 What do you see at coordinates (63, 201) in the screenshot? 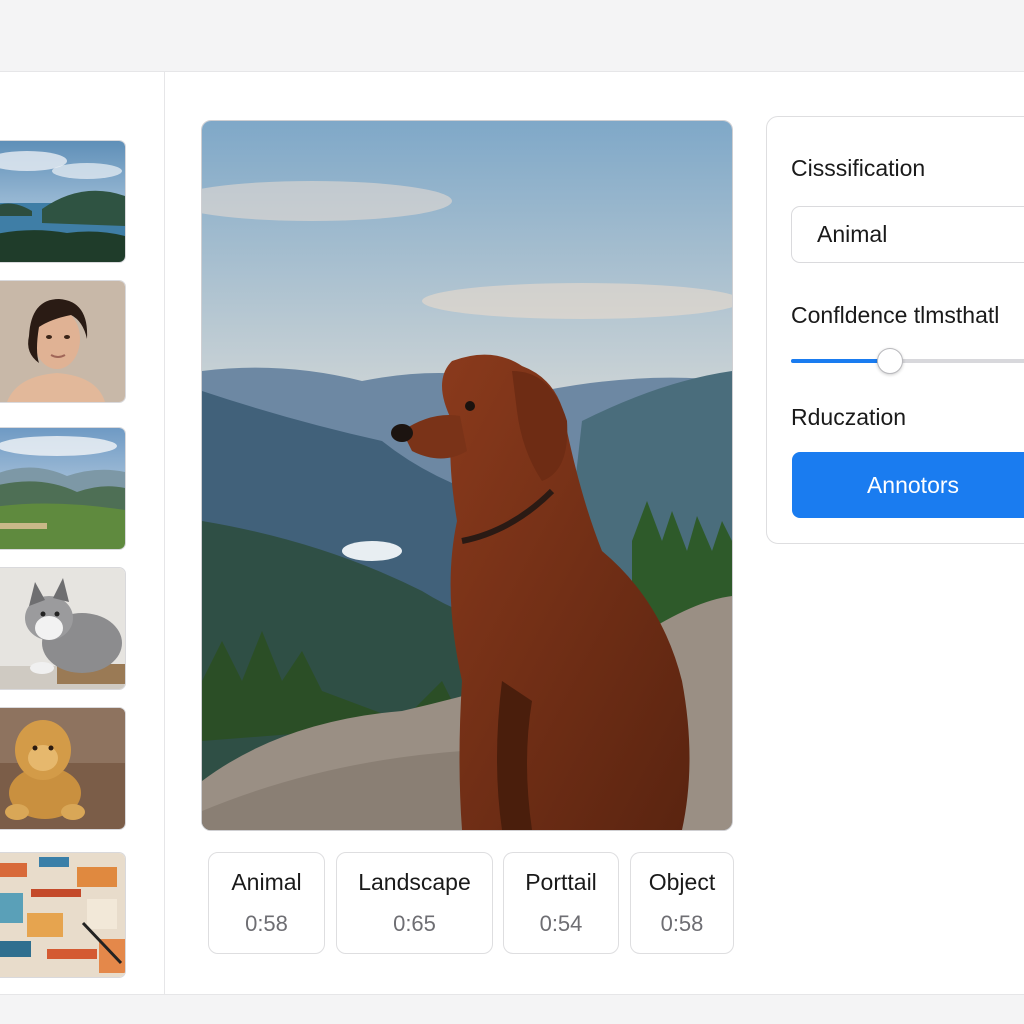
I see `thumbnail-lake-landscape` at bounding box center [63, 201].